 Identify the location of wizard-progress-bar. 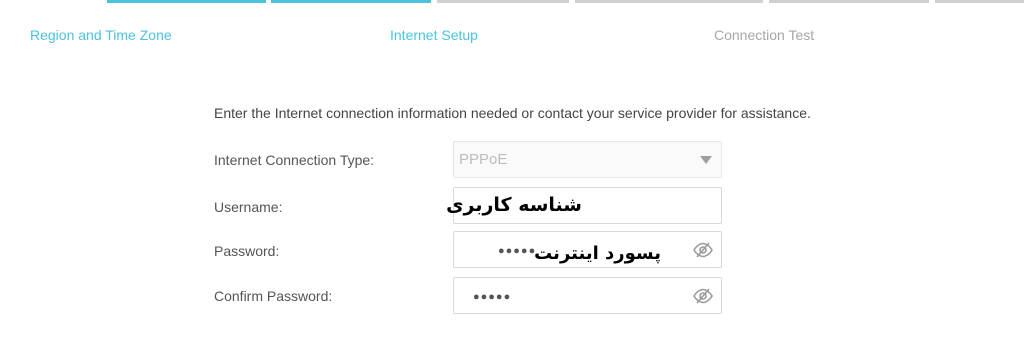
(512, 1).